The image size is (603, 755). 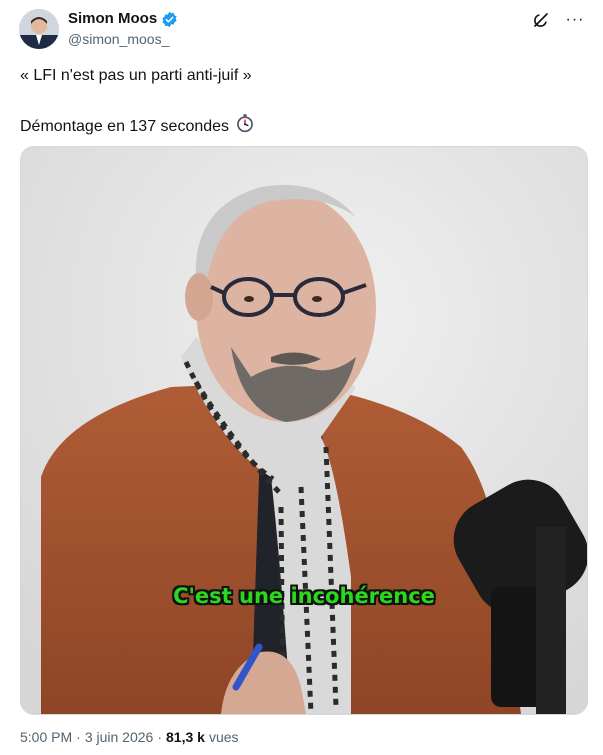 I want to click on author-name: Simon Moos, so click(x=112, y=19).